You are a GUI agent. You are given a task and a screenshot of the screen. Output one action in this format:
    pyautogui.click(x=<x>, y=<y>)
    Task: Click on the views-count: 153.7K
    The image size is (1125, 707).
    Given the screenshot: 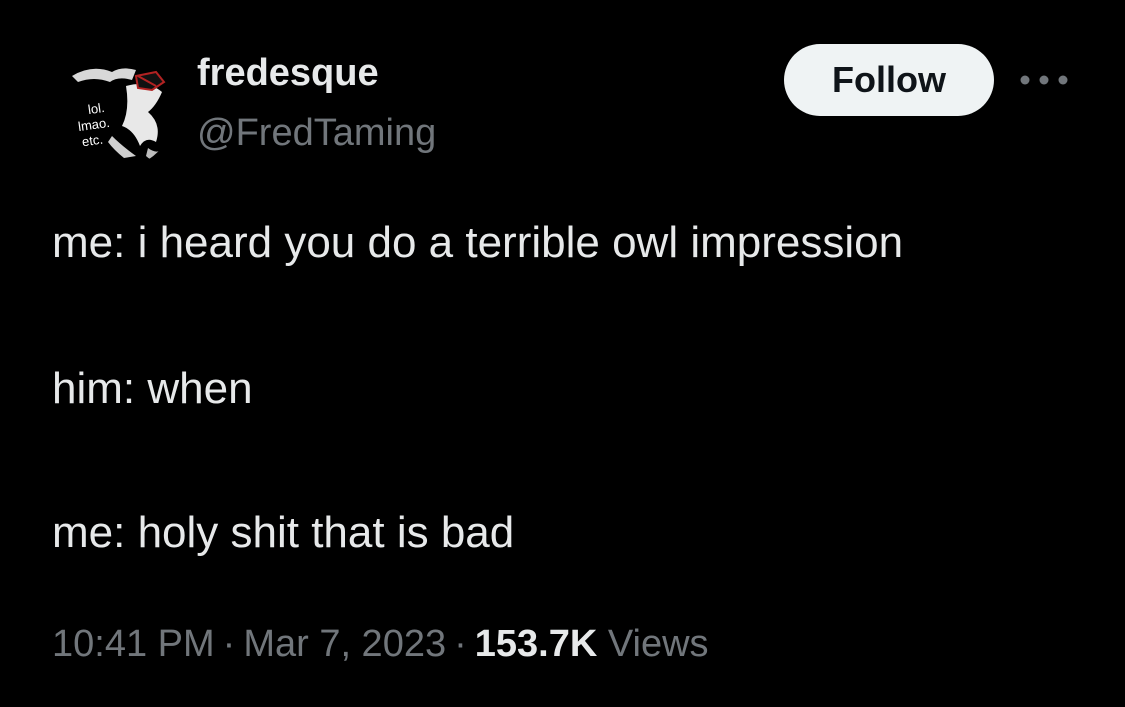 What is the action you would take?
    pyautogui.click(x=536, y=644)
    